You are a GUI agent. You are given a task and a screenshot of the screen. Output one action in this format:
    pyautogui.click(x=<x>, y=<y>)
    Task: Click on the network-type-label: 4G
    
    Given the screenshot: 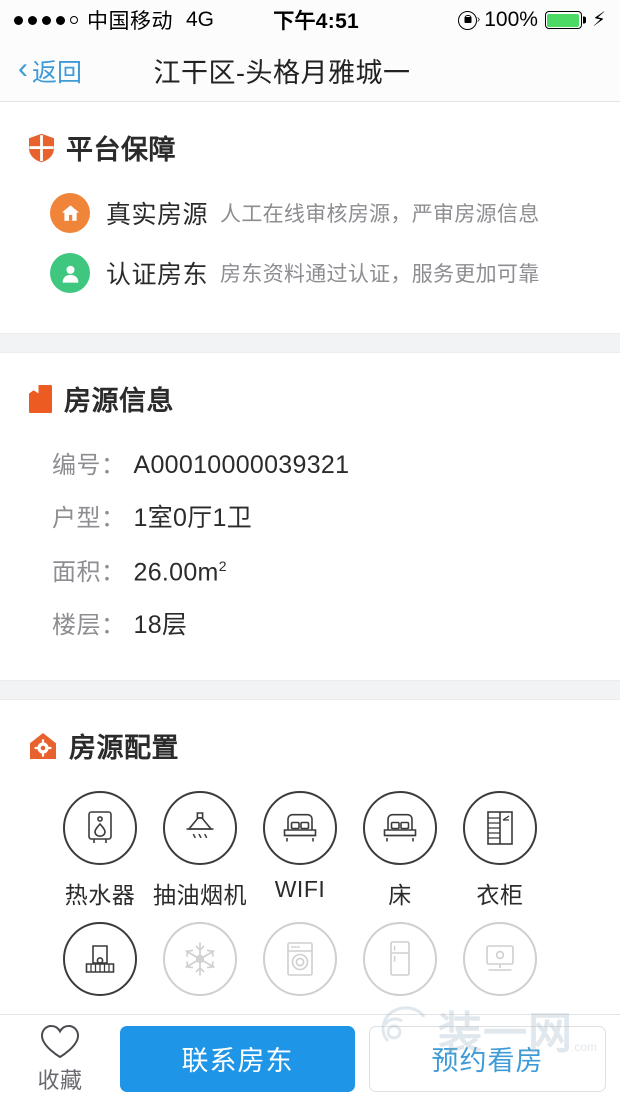 What is the action you would take?
    pyautogui.click(x=200, y=19)
    